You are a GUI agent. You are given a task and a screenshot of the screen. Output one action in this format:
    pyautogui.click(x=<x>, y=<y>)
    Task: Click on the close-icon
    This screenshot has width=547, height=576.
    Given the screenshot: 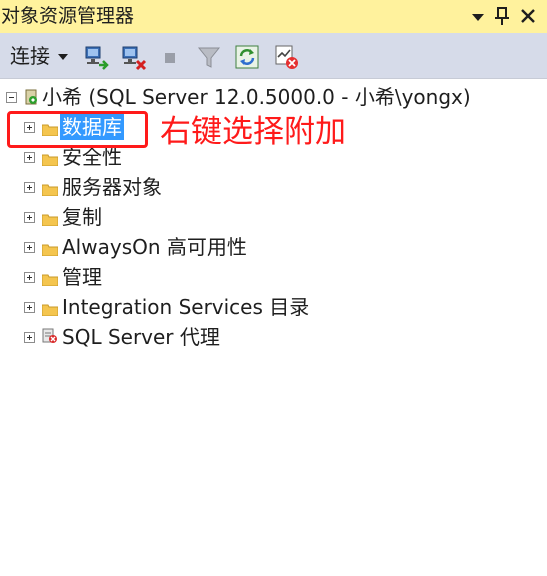 What is the action you would take?
    pyautogui.click(x=528, y=16)
    